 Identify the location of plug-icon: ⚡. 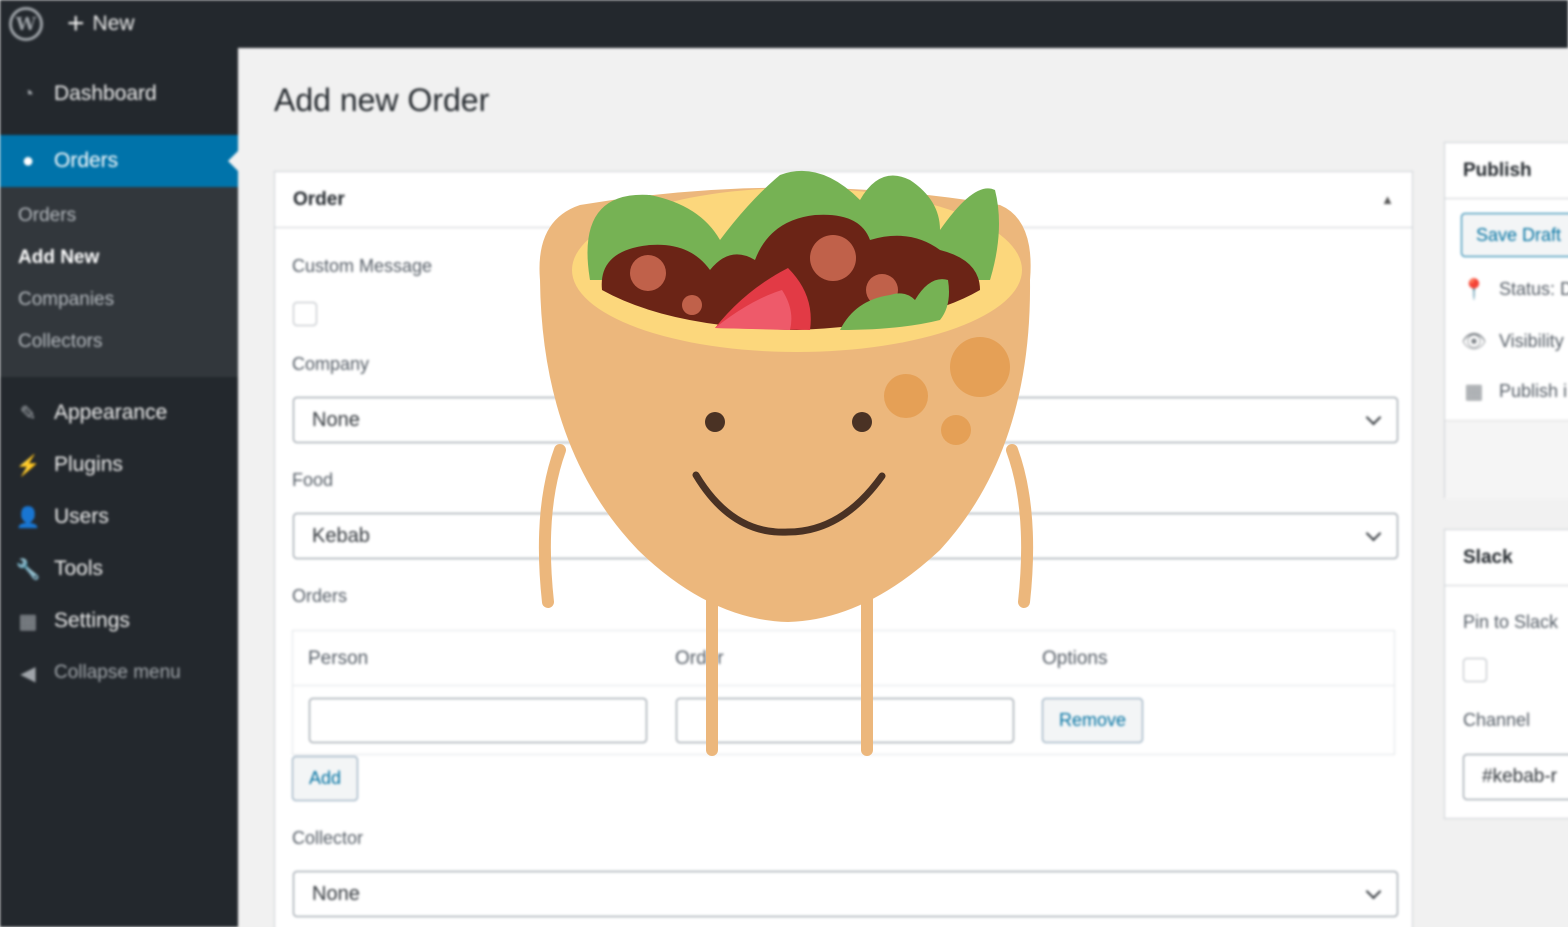
(28, 465).